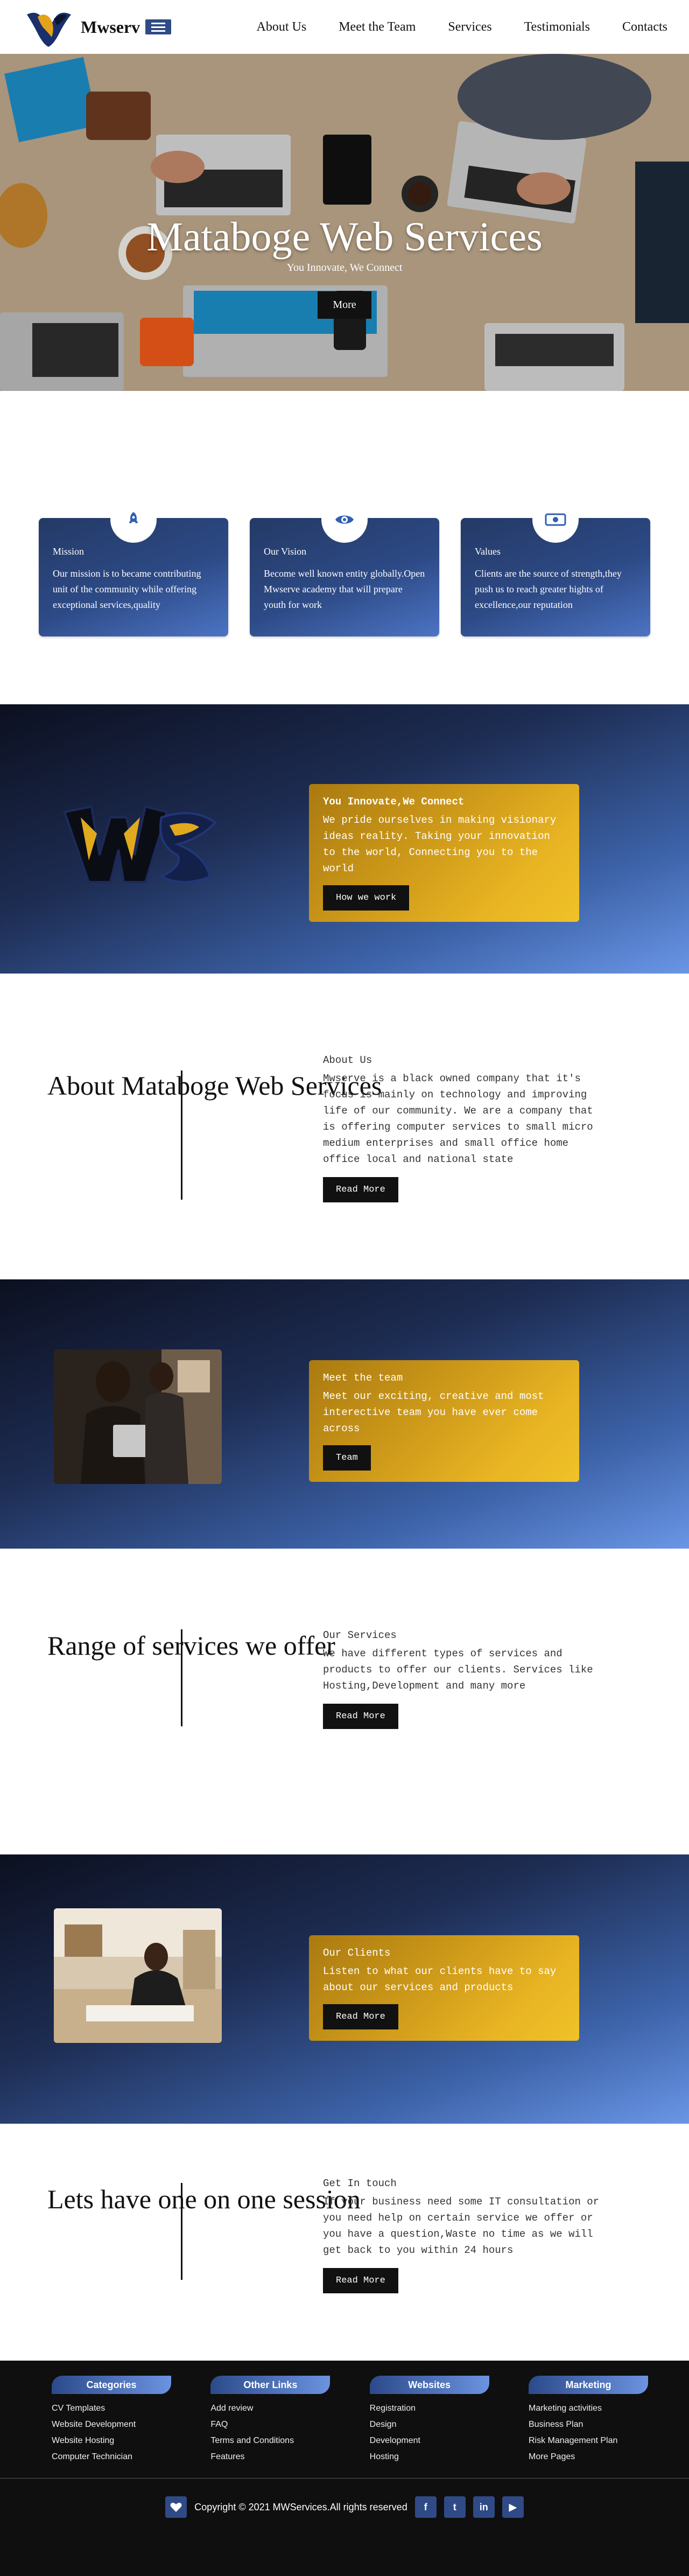  I want to click on rocket-icon, so click(134, 519).